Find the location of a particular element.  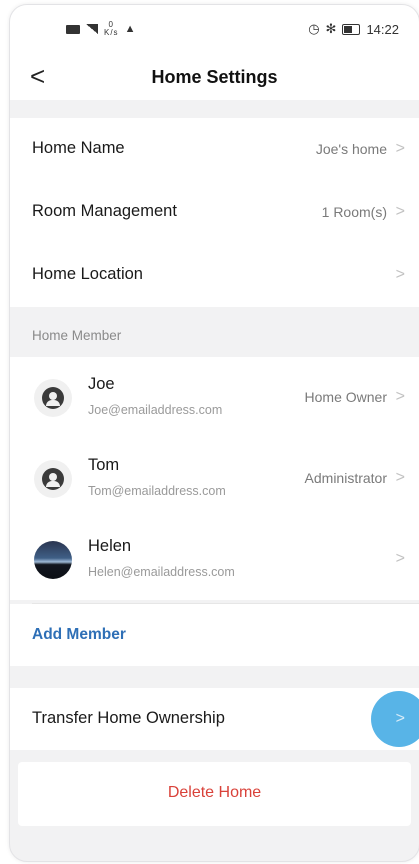

add-member-button: Add Member is located at coordinates (79, 635).